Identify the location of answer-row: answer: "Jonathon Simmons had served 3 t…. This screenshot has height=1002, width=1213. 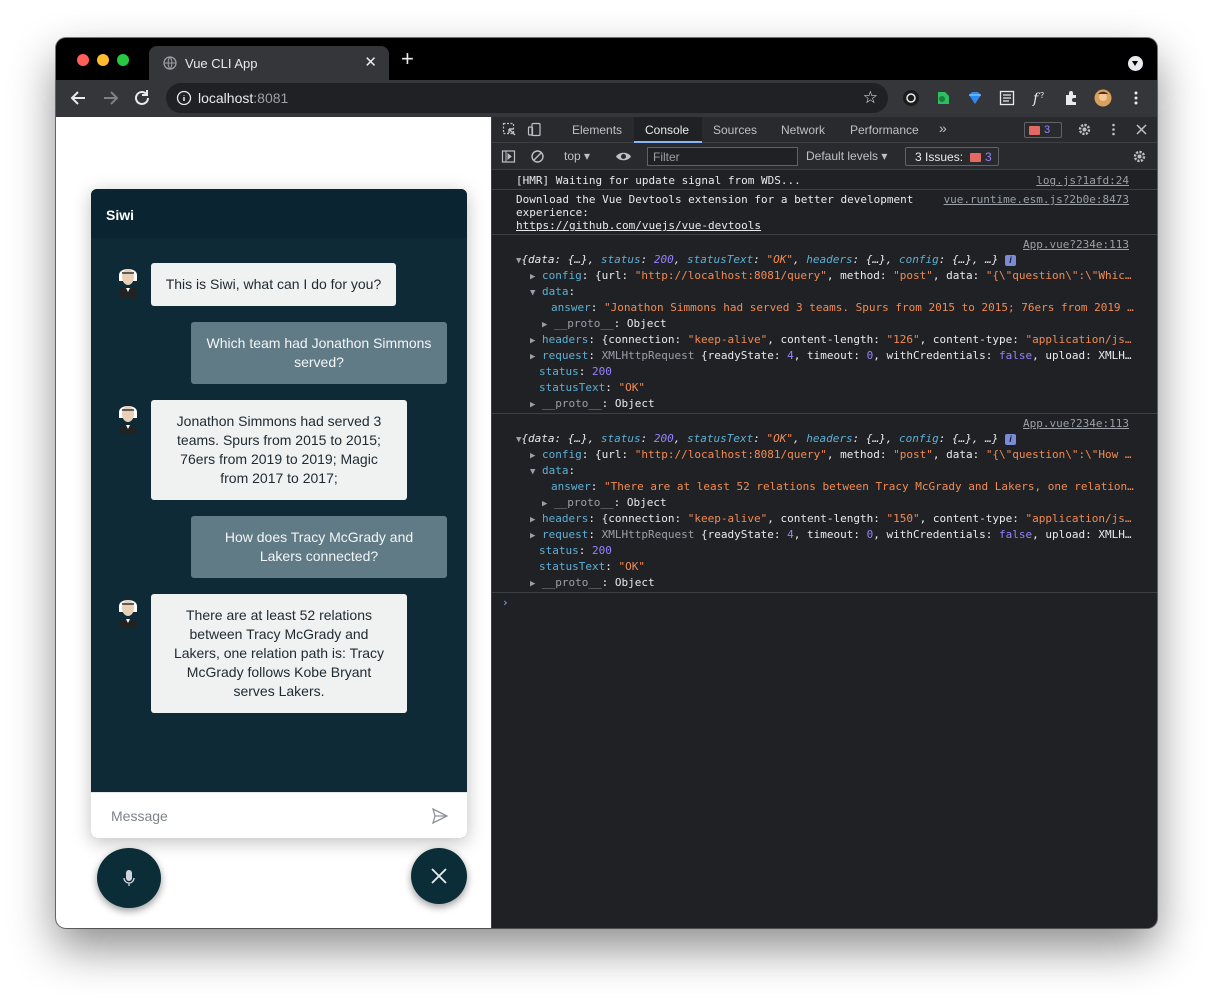
(842, 307).